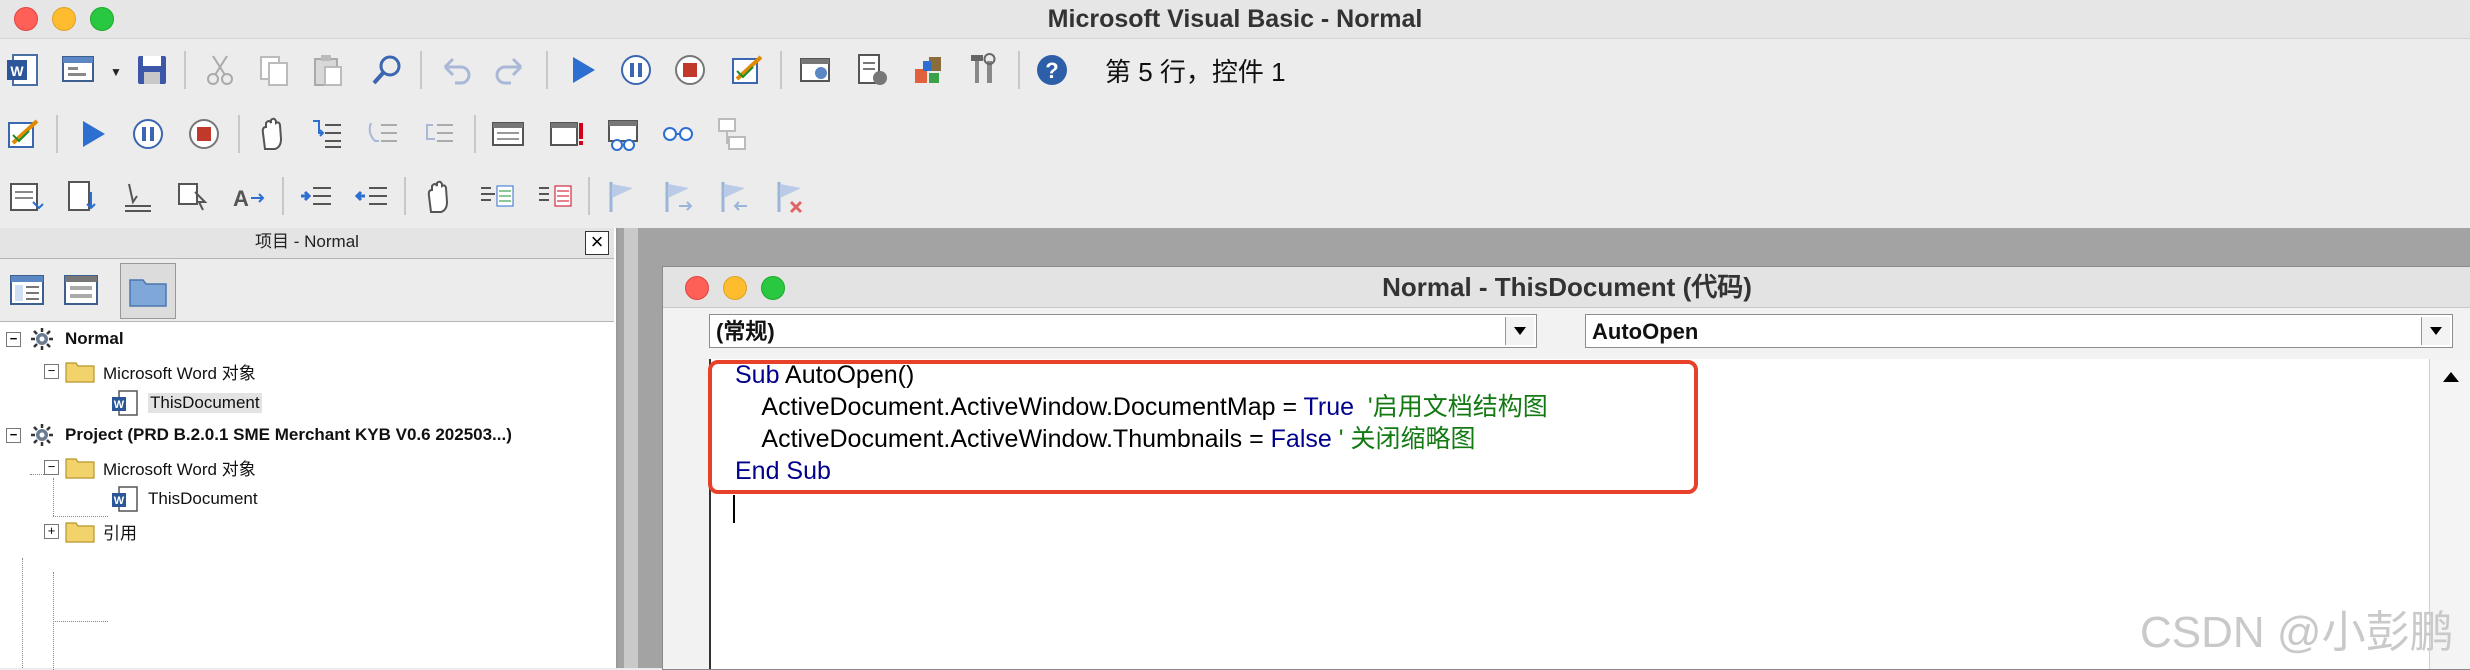 Image resolution: width=2470 pixels, height=670 pixels. Describe the element at coordinates (328, 134) in the screenshot. I see `step-into-icon` at that location.